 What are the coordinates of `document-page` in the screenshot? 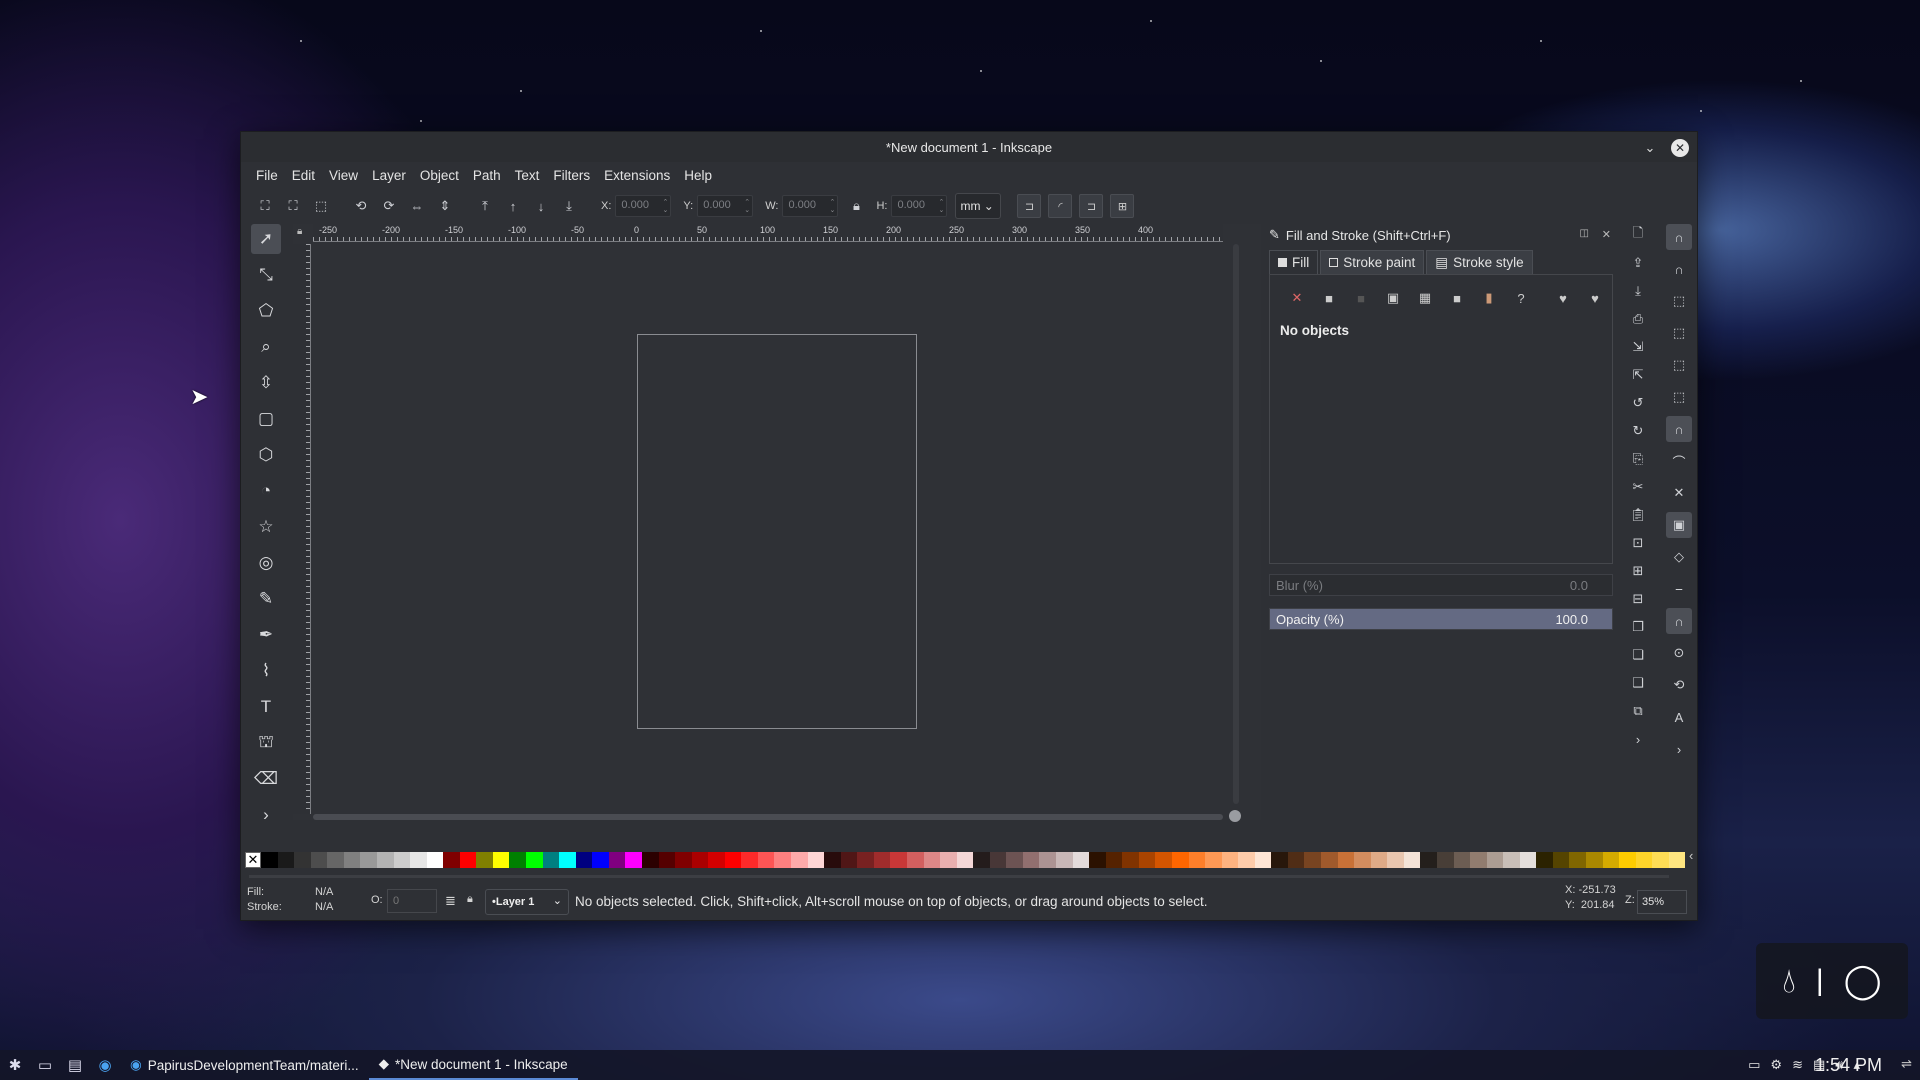 It's located at (777, 531).